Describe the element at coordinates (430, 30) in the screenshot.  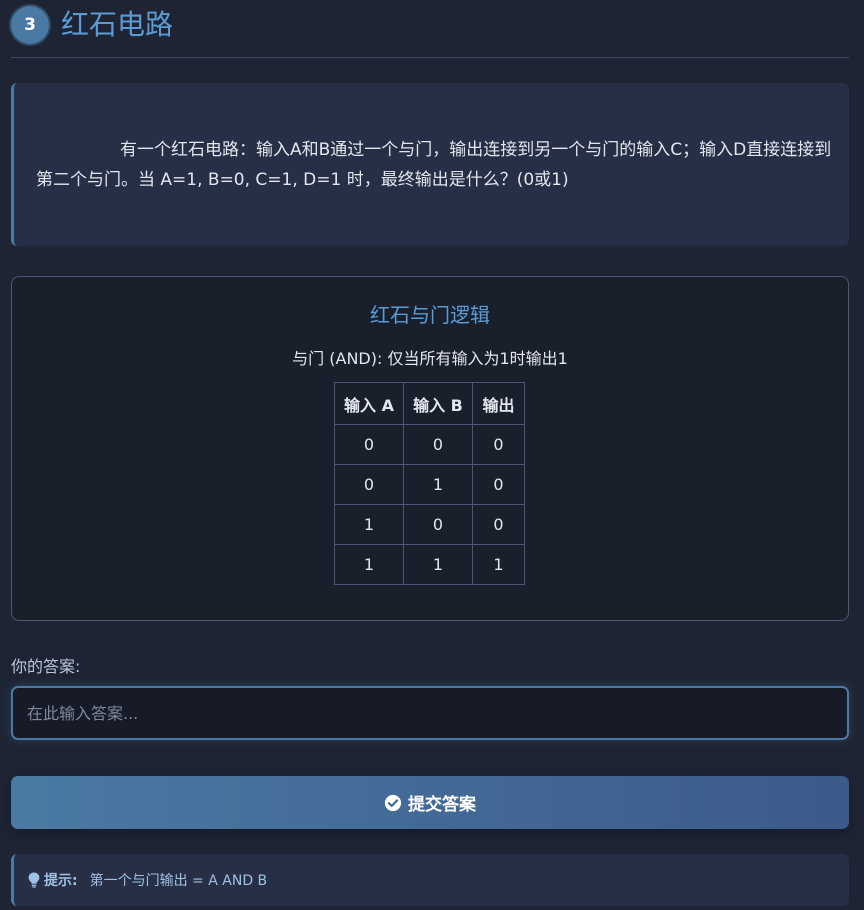
I see `page-header: 3 红石电路` at that location.